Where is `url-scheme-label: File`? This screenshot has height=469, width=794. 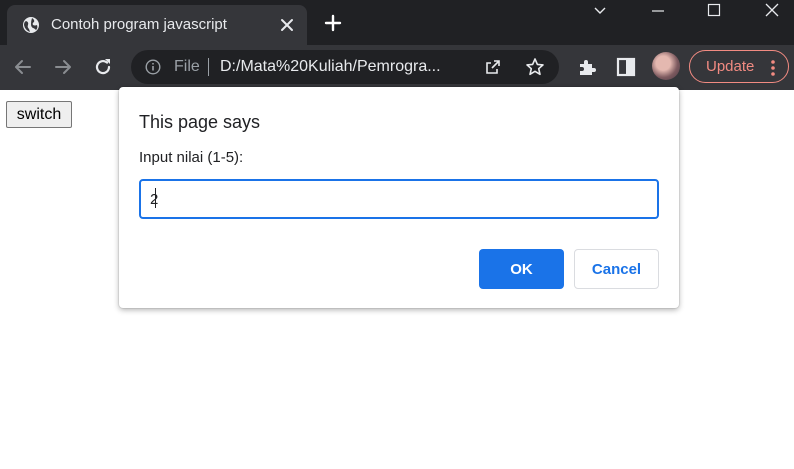 url-scheme-label: File is located at coordinates (187, 66).